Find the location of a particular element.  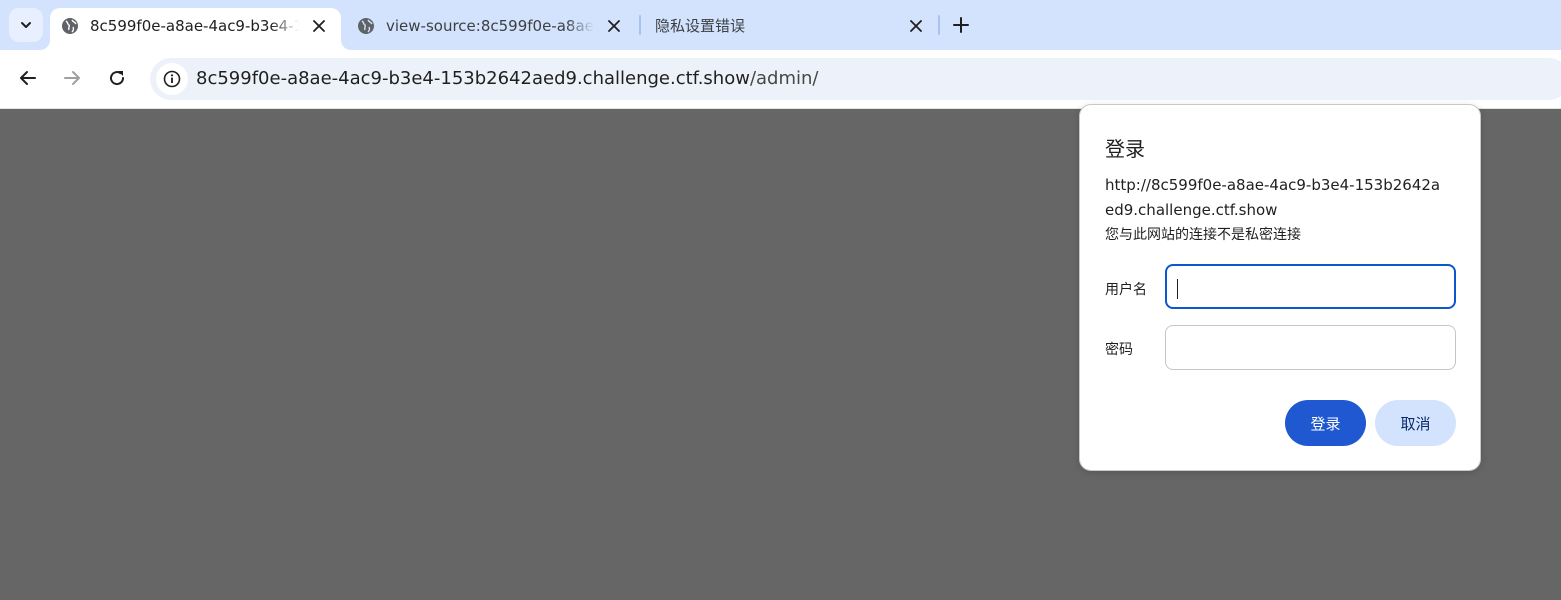

url-path: /admin/ is located at coordinates (784, 78).